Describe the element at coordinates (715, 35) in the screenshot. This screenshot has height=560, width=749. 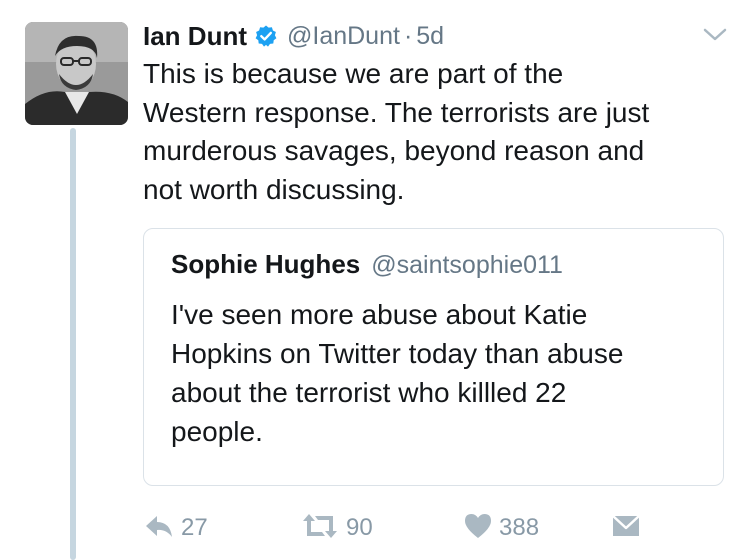
I see `chevron-down-icon` at that location.